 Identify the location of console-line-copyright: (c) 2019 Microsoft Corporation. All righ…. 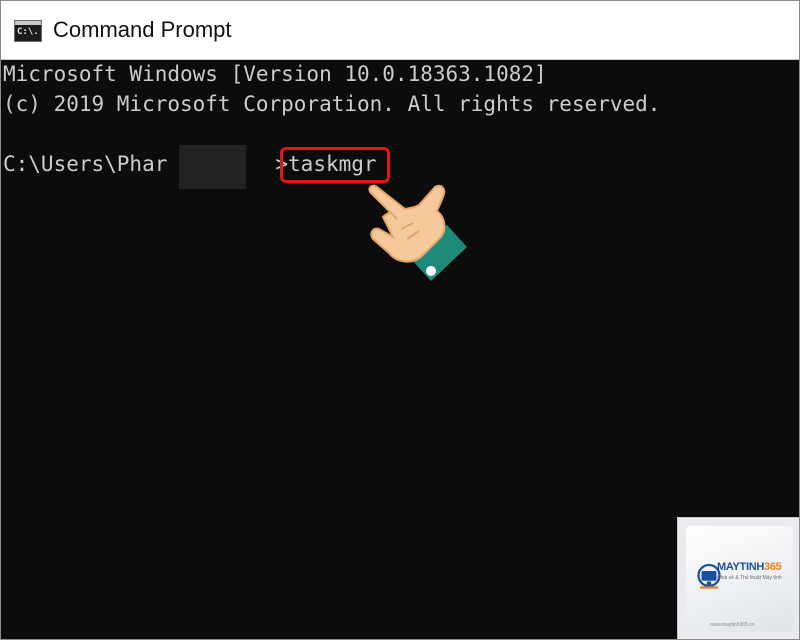
(332, 104).